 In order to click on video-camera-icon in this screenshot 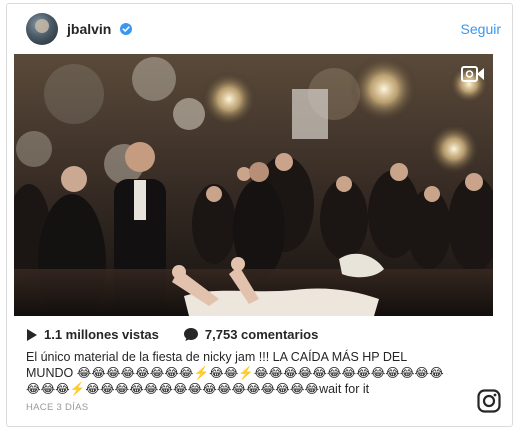, I will do `click(472, 74)`.